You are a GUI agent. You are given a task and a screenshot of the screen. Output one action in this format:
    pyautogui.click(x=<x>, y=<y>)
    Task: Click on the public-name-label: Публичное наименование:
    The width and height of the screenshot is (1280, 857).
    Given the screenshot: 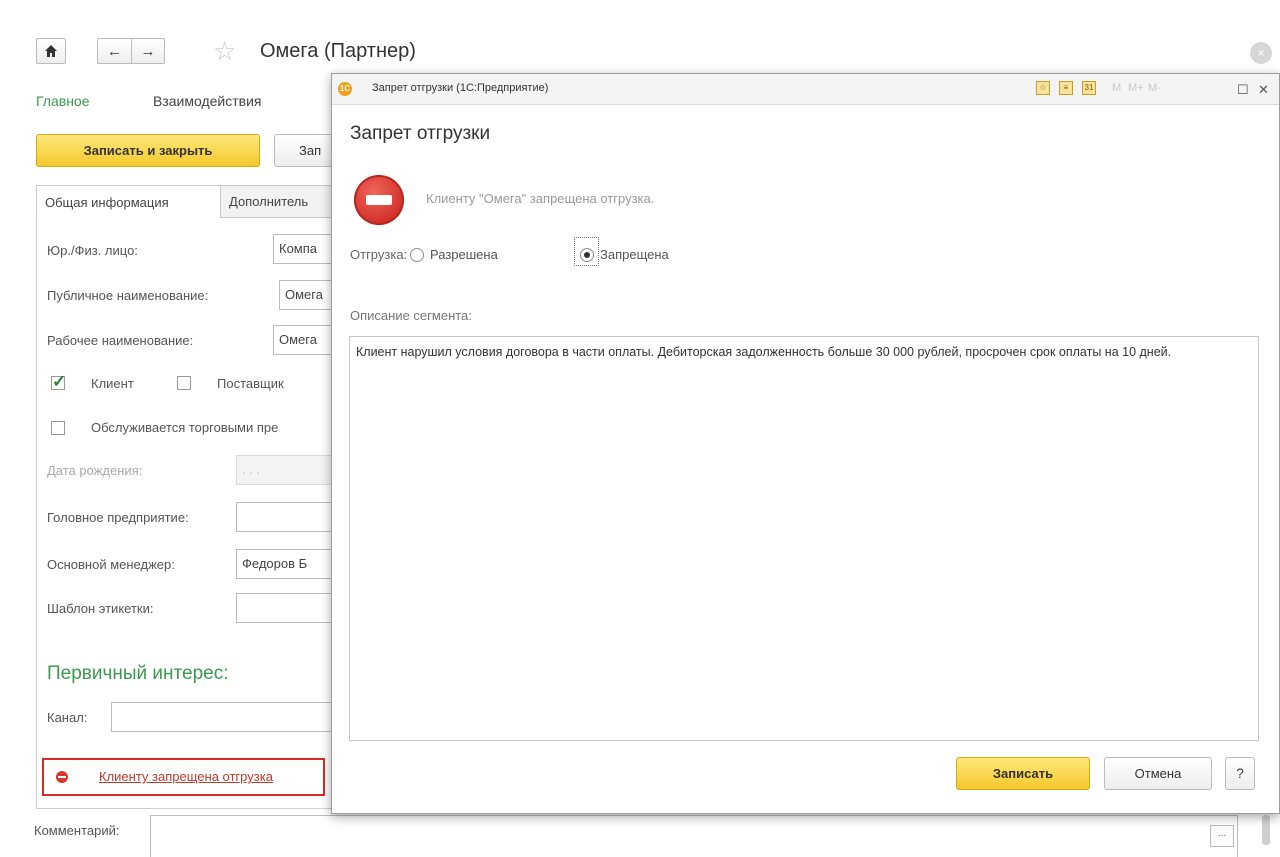 What is the action you would take?
    pyautogui.click(x=128, y=295)
    